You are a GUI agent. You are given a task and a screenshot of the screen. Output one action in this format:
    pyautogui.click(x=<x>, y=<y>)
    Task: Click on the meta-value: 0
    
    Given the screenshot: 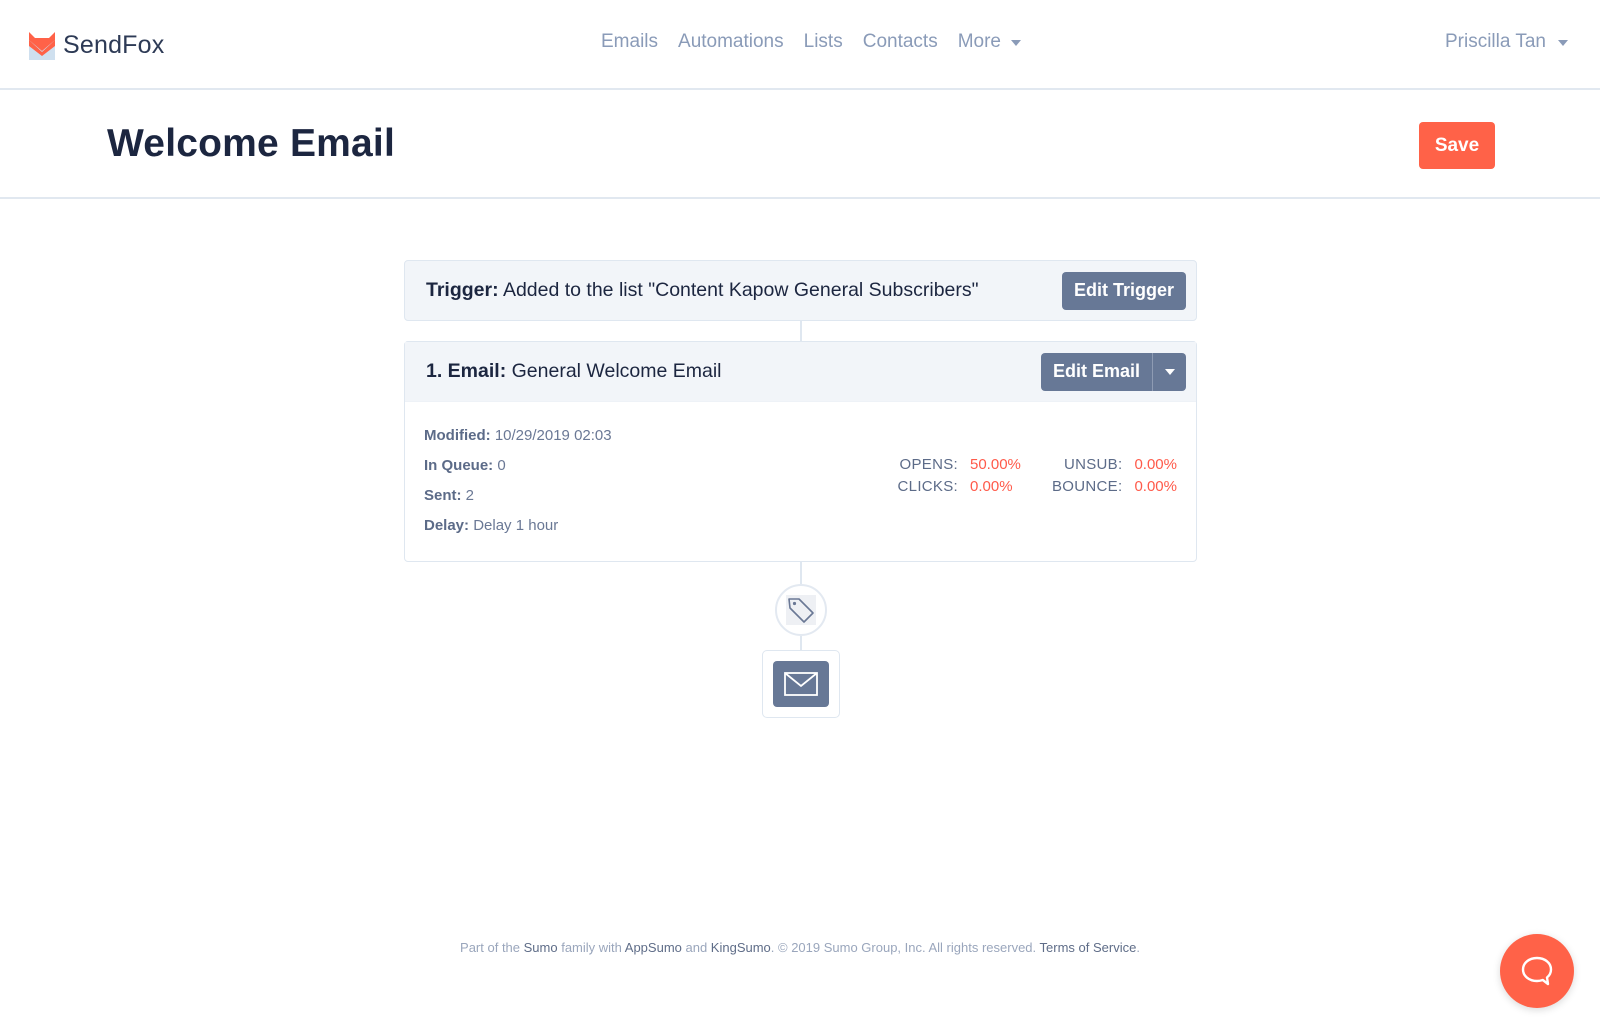 What is the action you would take?
    pyautogui.click(x=501, y=465)
    